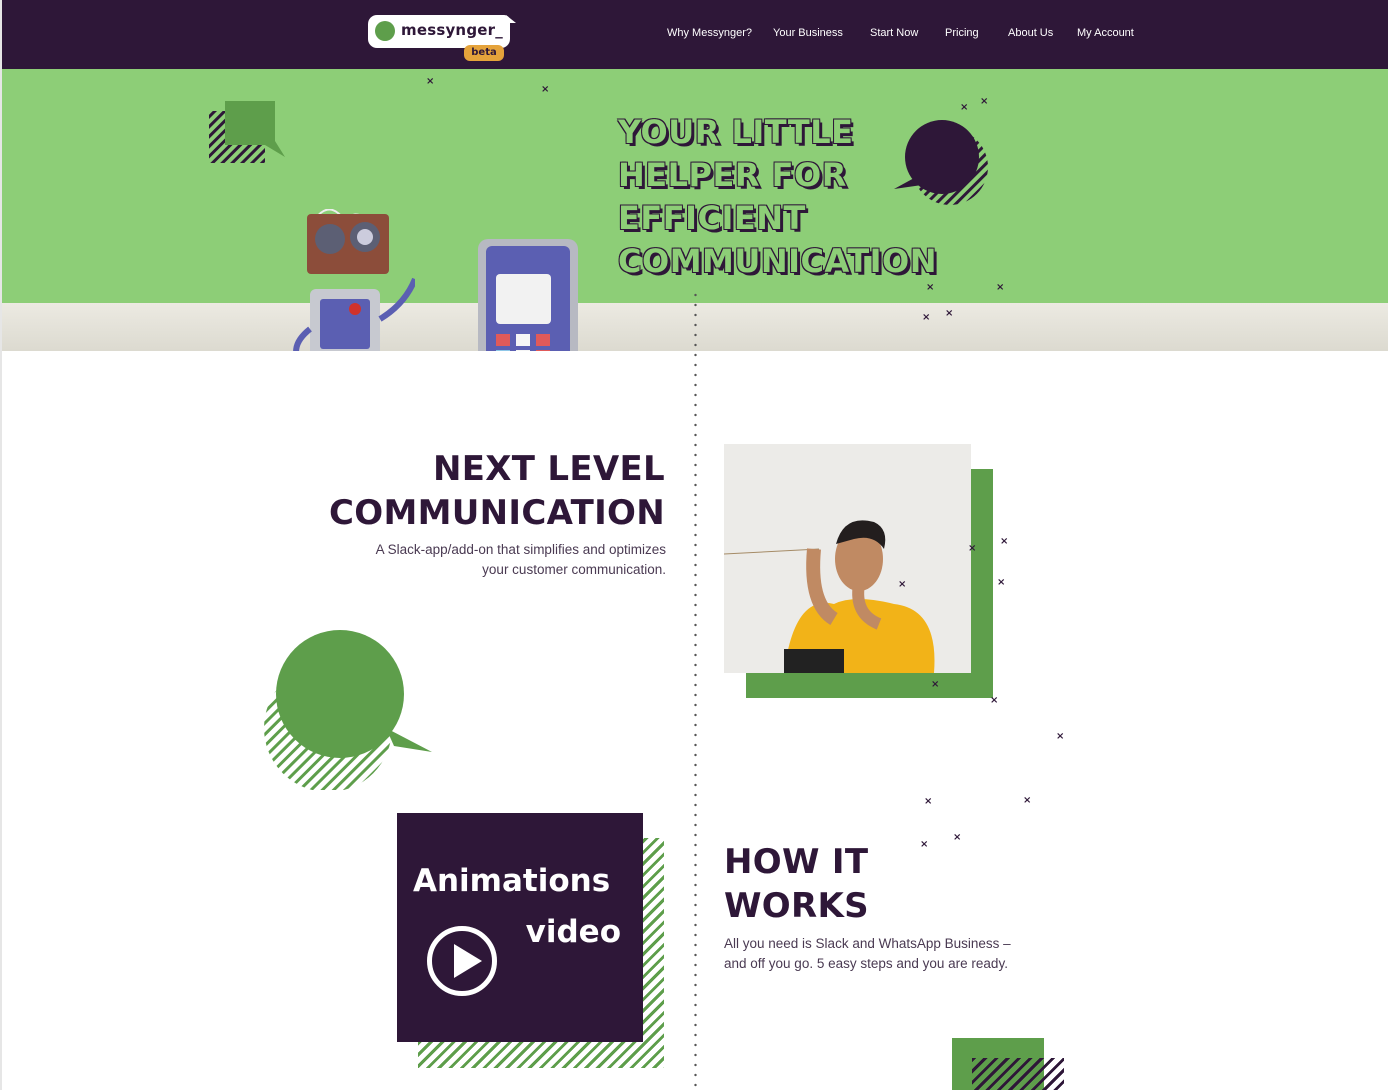 The height and width of the screenshot is (1090, 1390). Describe the element at coordinates (894, 33) in the screenshot. I see `nav-link-start-now: Start Now` at that location.